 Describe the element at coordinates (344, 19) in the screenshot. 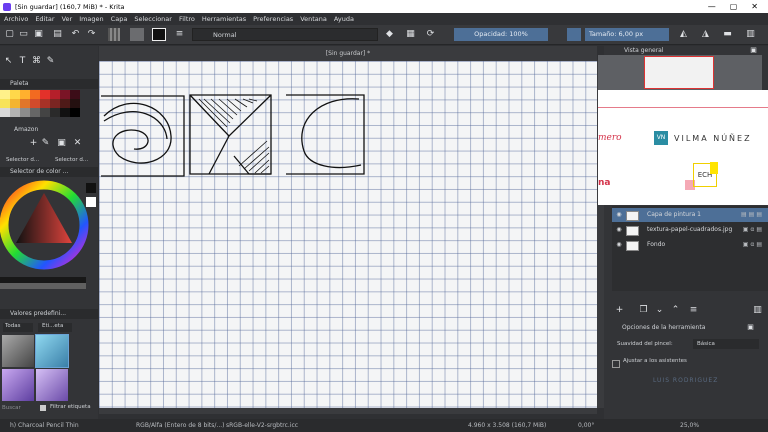

I see `menu-ayuda: Ayuda` at that location.